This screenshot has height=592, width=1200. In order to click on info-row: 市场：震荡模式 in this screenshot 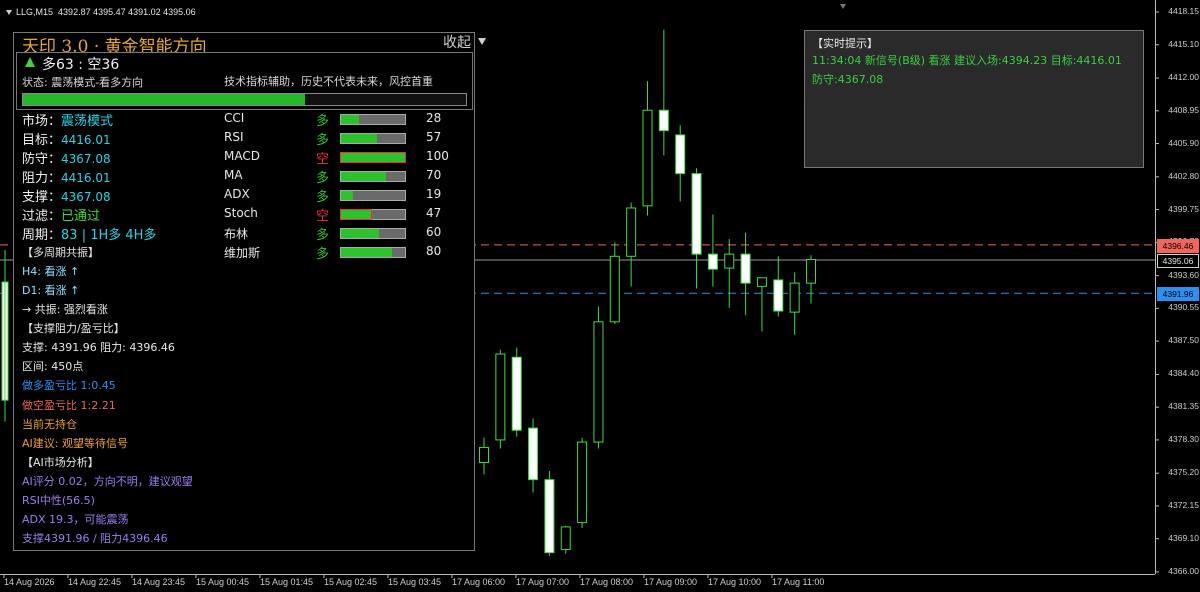, I will do `click(67, 119)`.